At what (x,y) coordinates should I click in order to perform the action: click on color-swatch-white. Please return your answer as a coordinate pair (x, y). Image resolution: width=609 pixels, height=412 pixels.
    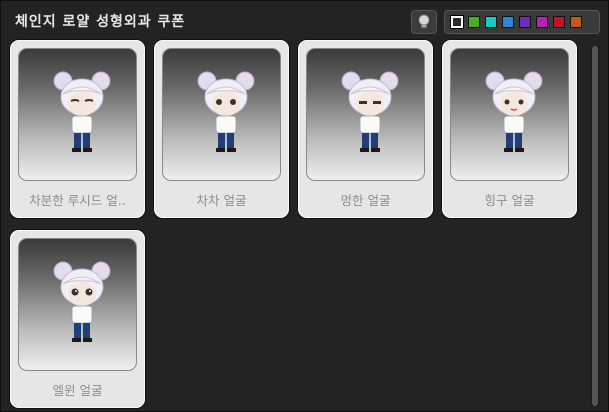
    Looking at the image, I should click on (457, 22).